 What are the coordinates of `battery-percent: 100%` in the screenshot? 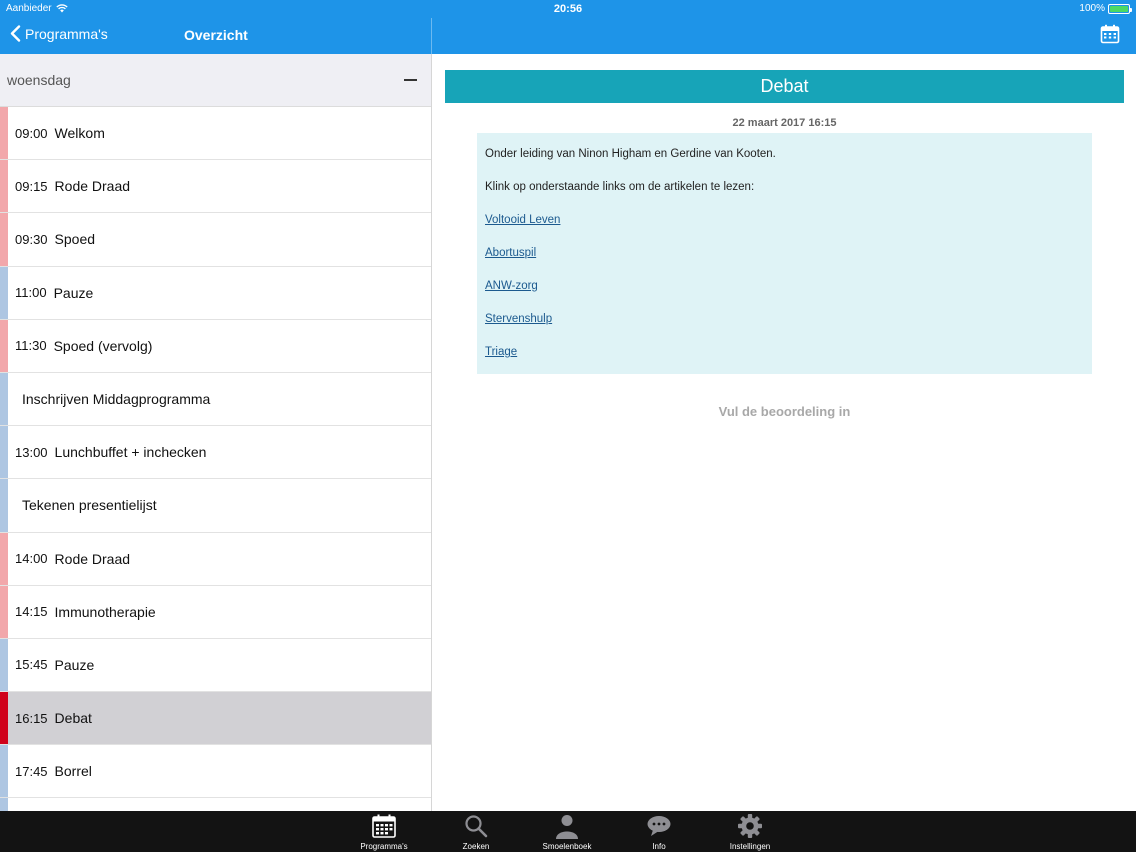 It's located at (1092, 8).